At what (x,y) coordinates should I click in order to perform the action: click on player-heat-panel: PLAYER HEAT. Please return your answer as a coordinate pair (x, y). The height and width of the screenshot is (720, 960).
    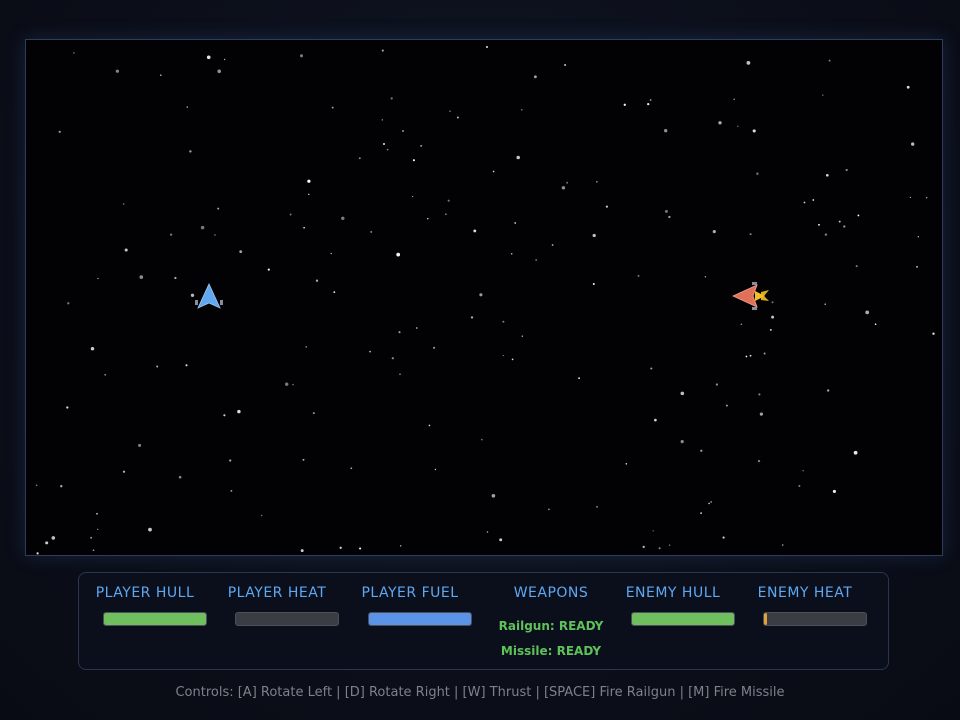
    Looking at the image, I should click on (277, 622).